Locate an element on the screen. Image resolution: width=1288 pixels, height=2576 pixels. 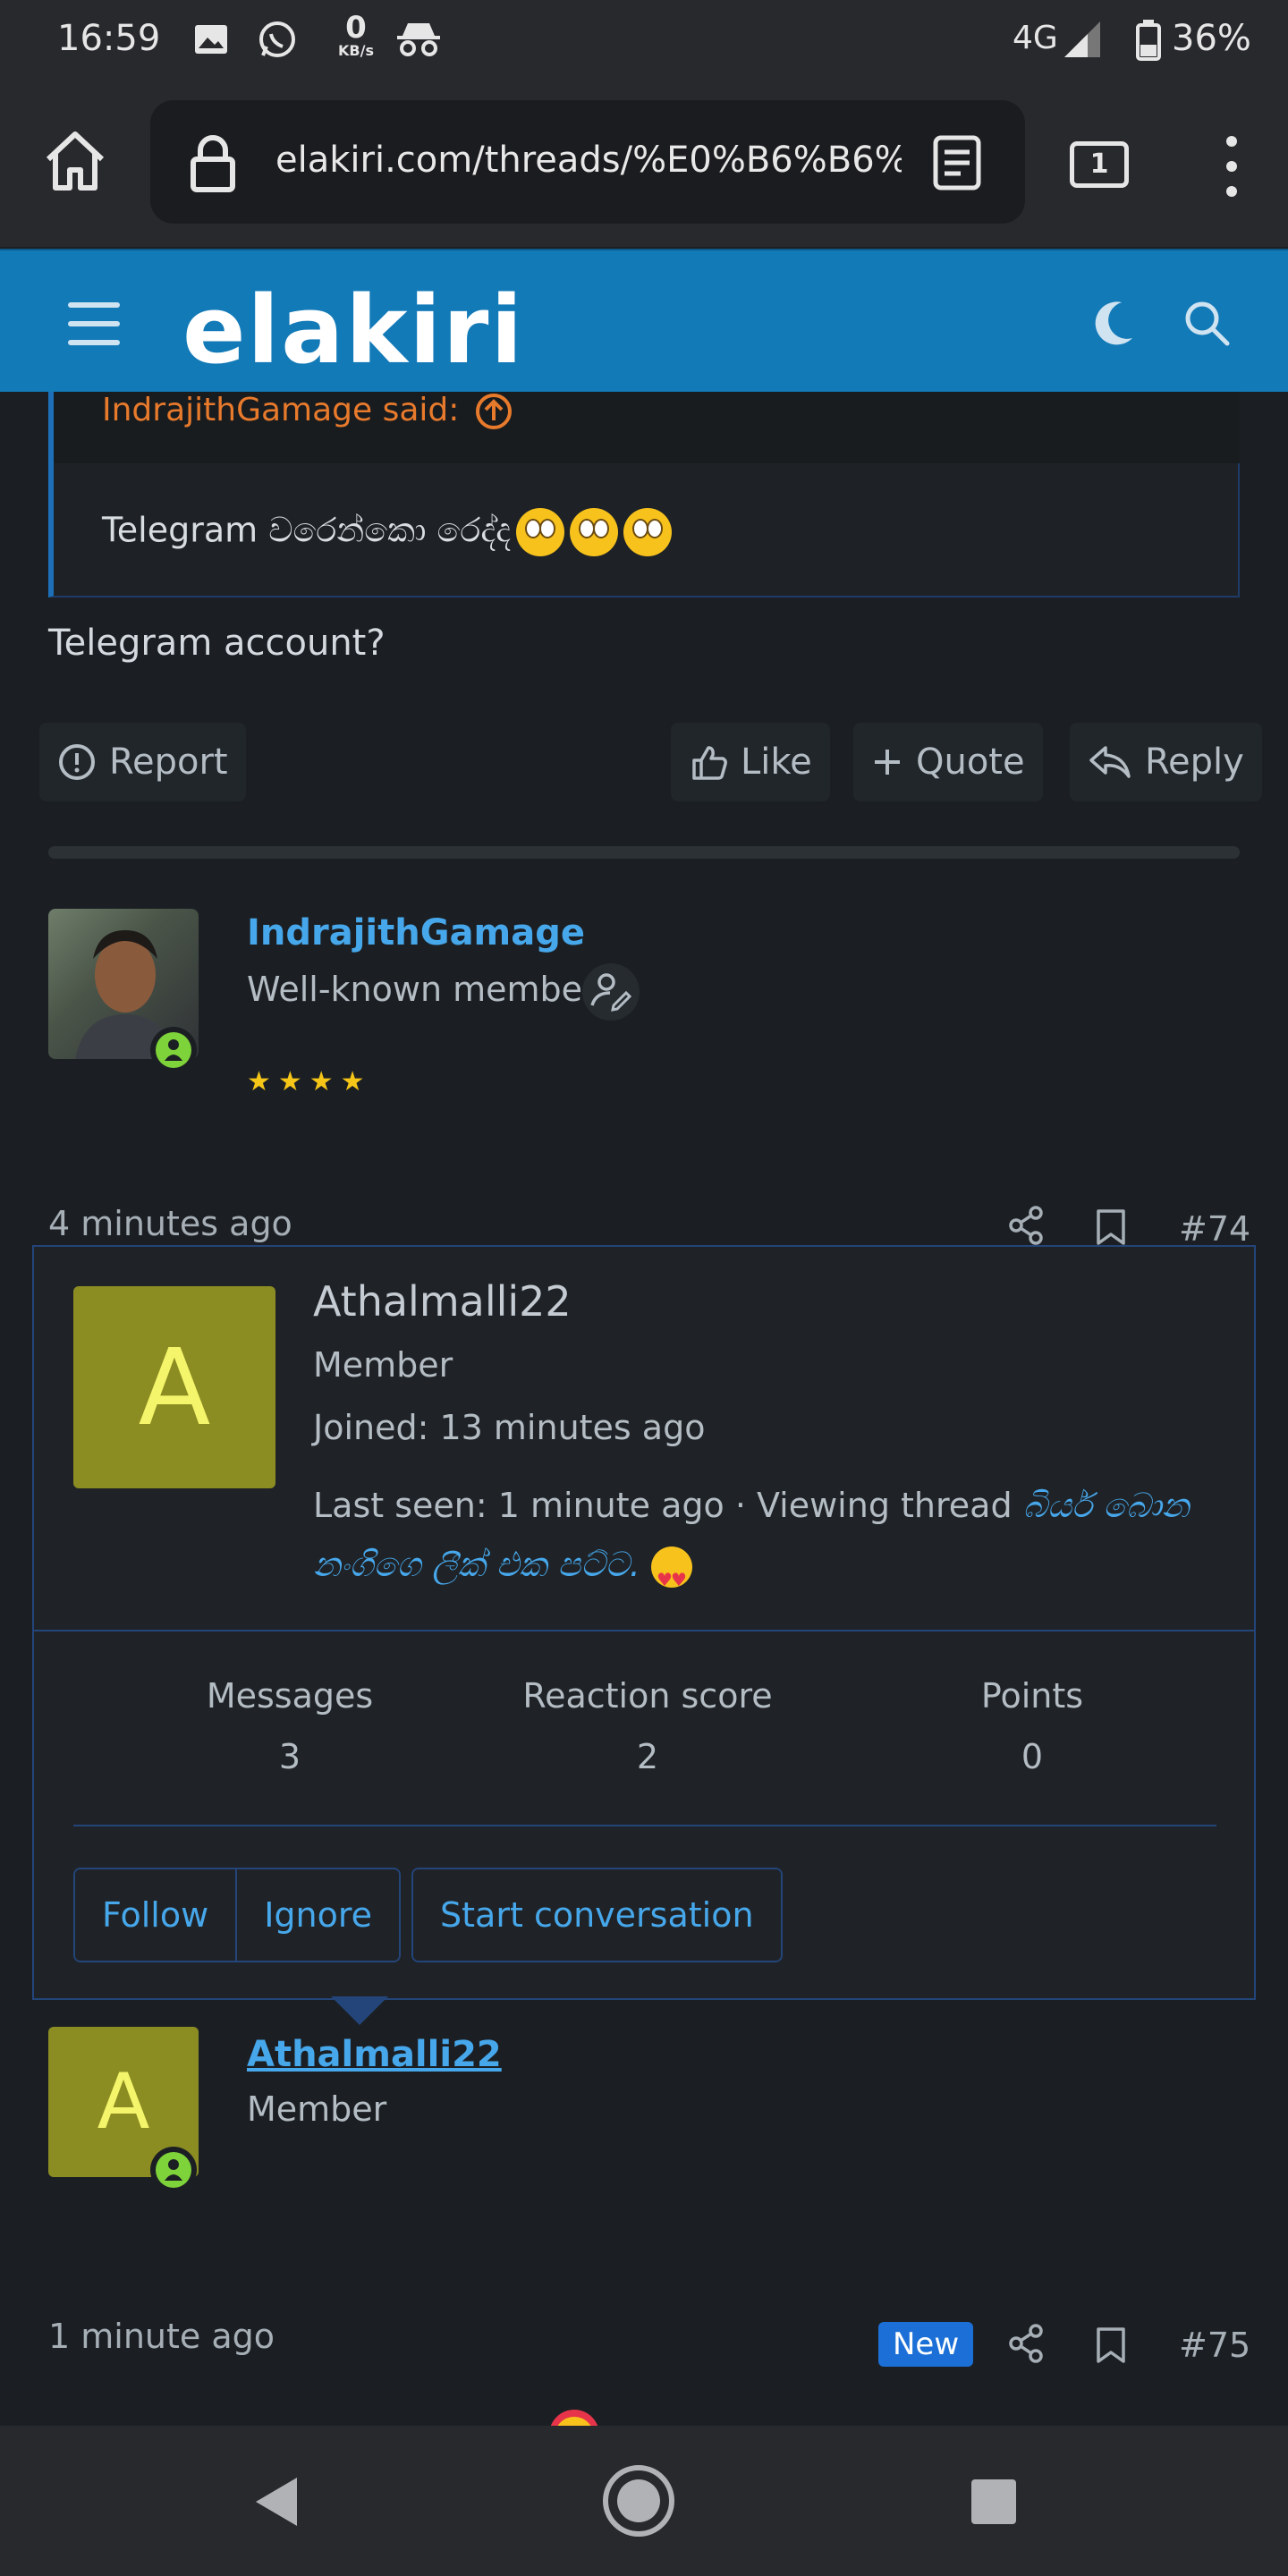
system-nav-bar is located at coordinates (644, 2501).